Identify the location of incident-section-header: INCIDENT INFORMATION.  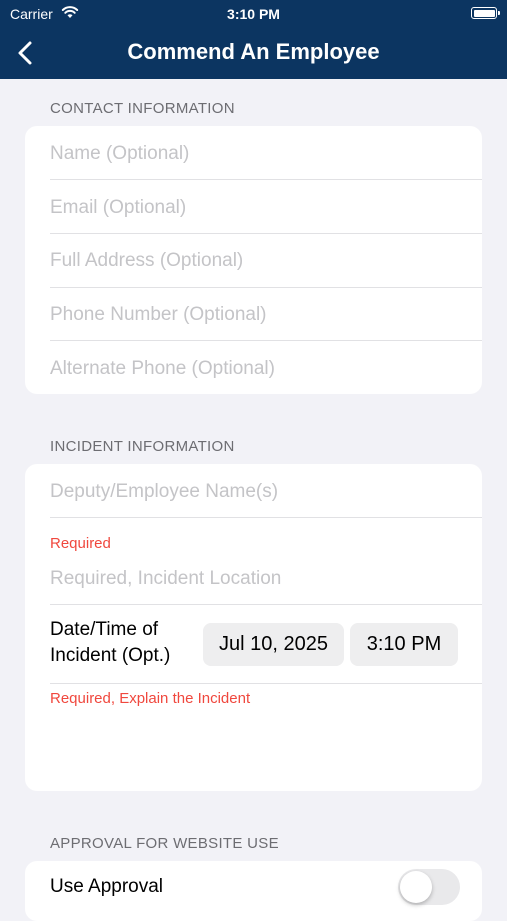
(142, 446).